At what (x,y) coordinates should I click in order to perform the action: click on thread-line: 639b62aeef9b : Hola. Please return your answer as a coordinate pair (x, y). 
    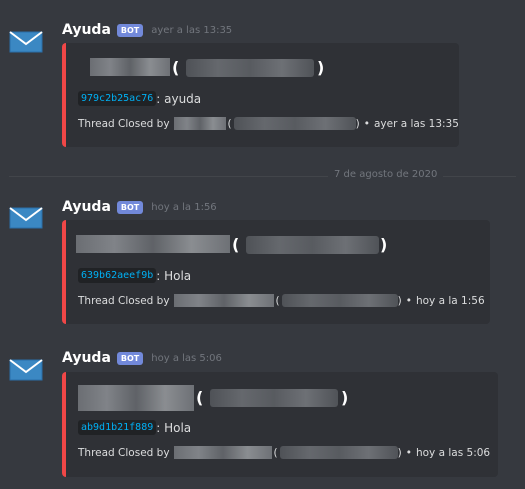
    Looking at the image, I should click on (134, 275).